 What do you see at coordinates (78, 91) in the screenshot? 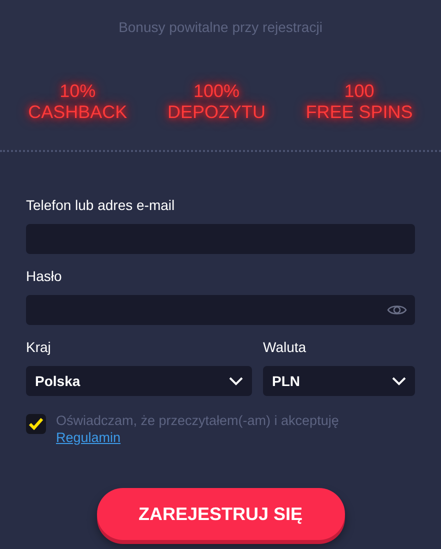
I see `bonus-value: 10%` at bounding box center [78, 91].